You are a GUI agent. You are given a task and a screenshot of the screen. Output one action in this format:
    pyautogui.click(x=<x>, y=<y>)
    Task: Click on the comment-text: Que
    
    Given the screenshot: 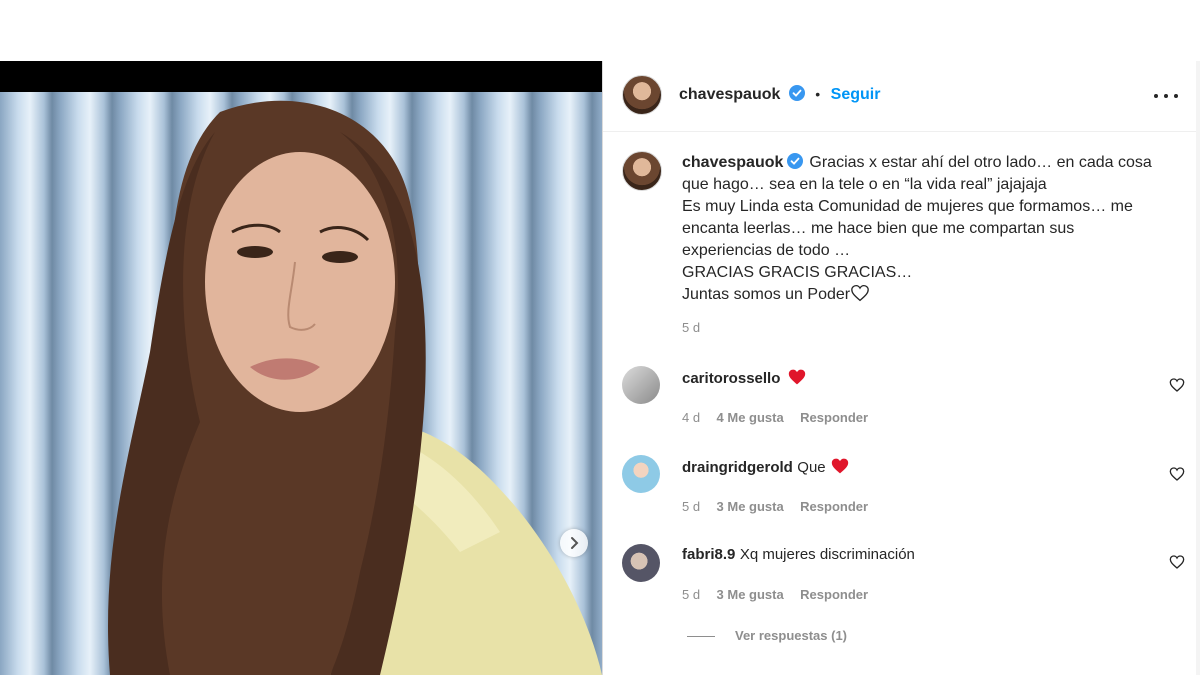 What is the action you would take?
    pyautogui.click(x=811, y=467)
    